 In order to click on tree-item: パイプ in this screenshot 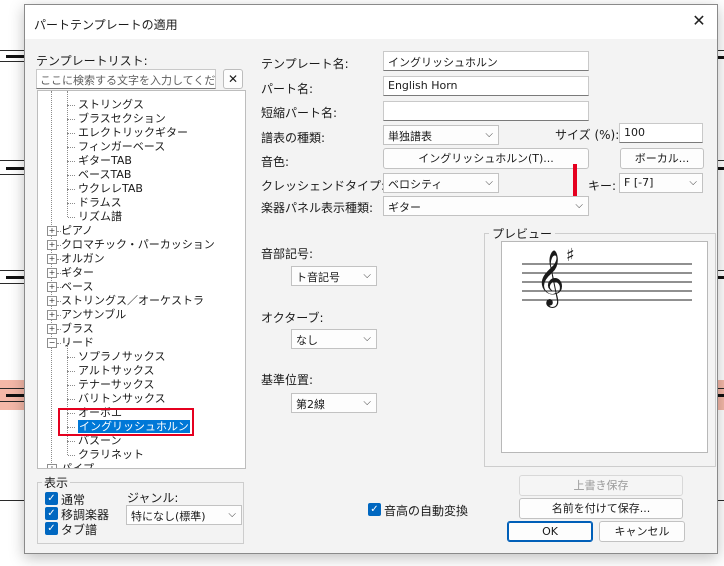, I will do `click(77, 465)`.